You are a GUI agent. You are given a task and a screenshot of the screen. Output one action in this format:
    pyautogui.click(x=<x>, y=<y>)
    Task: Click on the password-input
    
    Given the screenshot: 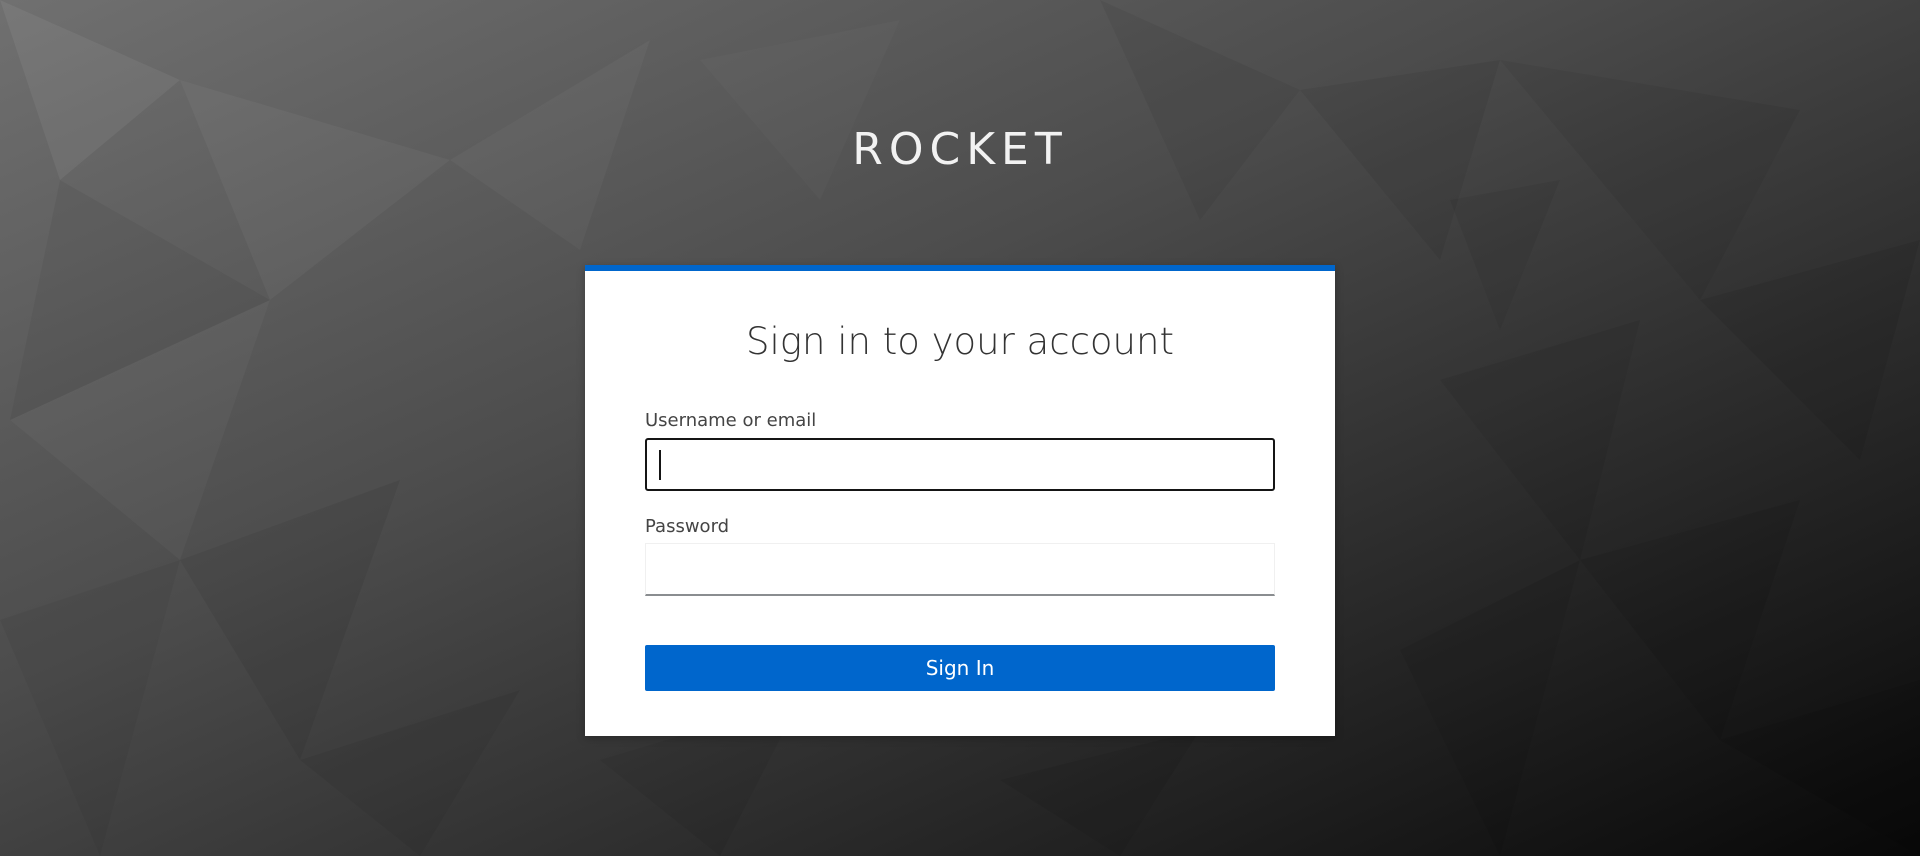 What is the action you would take?
    pyautogui.click(x=960, y=569)
    